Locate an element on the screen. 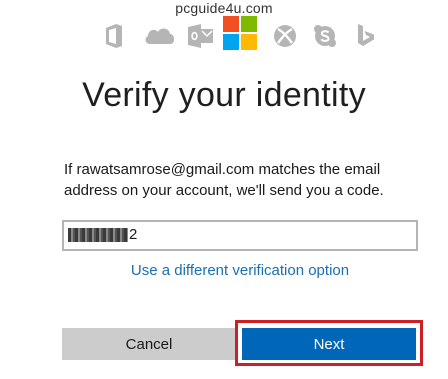 This screenshot has width=448, height=379. input-visible-digit: 2 is located at coordinates (133, 234).